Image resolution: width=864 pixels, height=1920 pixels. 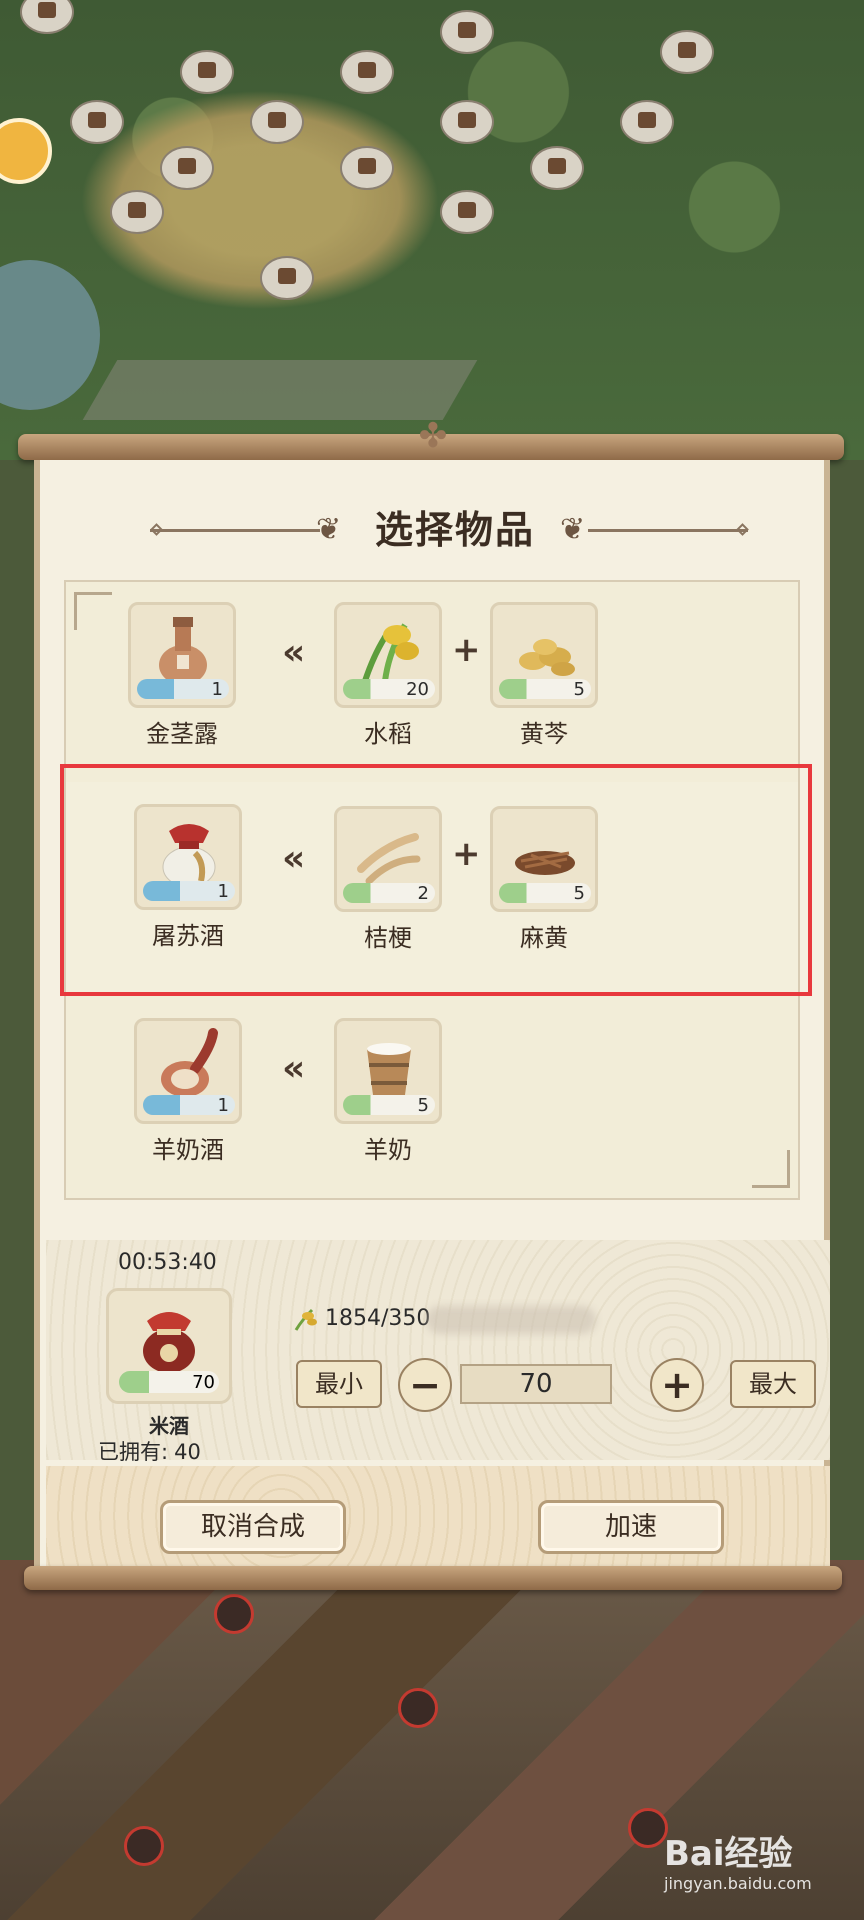 What do you see at coordinates (188, 1150) in the screenshot?
I see `item-name: 羊奶酒` at bounding box center [188, 1150].